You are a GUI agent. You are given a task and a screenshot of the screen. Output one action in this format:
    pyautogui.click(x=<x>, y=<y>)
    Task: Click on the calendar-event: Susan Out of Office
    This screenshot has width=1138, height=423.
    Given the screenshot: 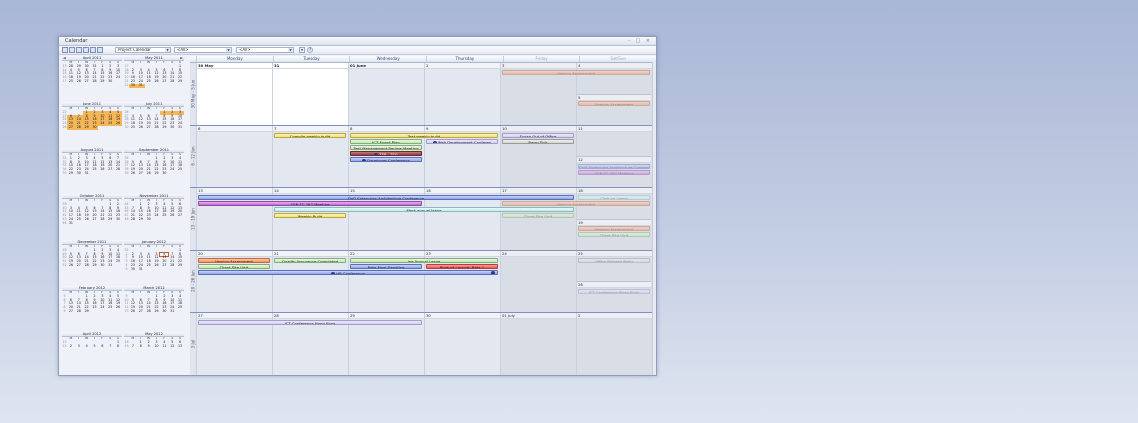 What is the action you would take?
    pyautogui.click(x=538, y=135)
    